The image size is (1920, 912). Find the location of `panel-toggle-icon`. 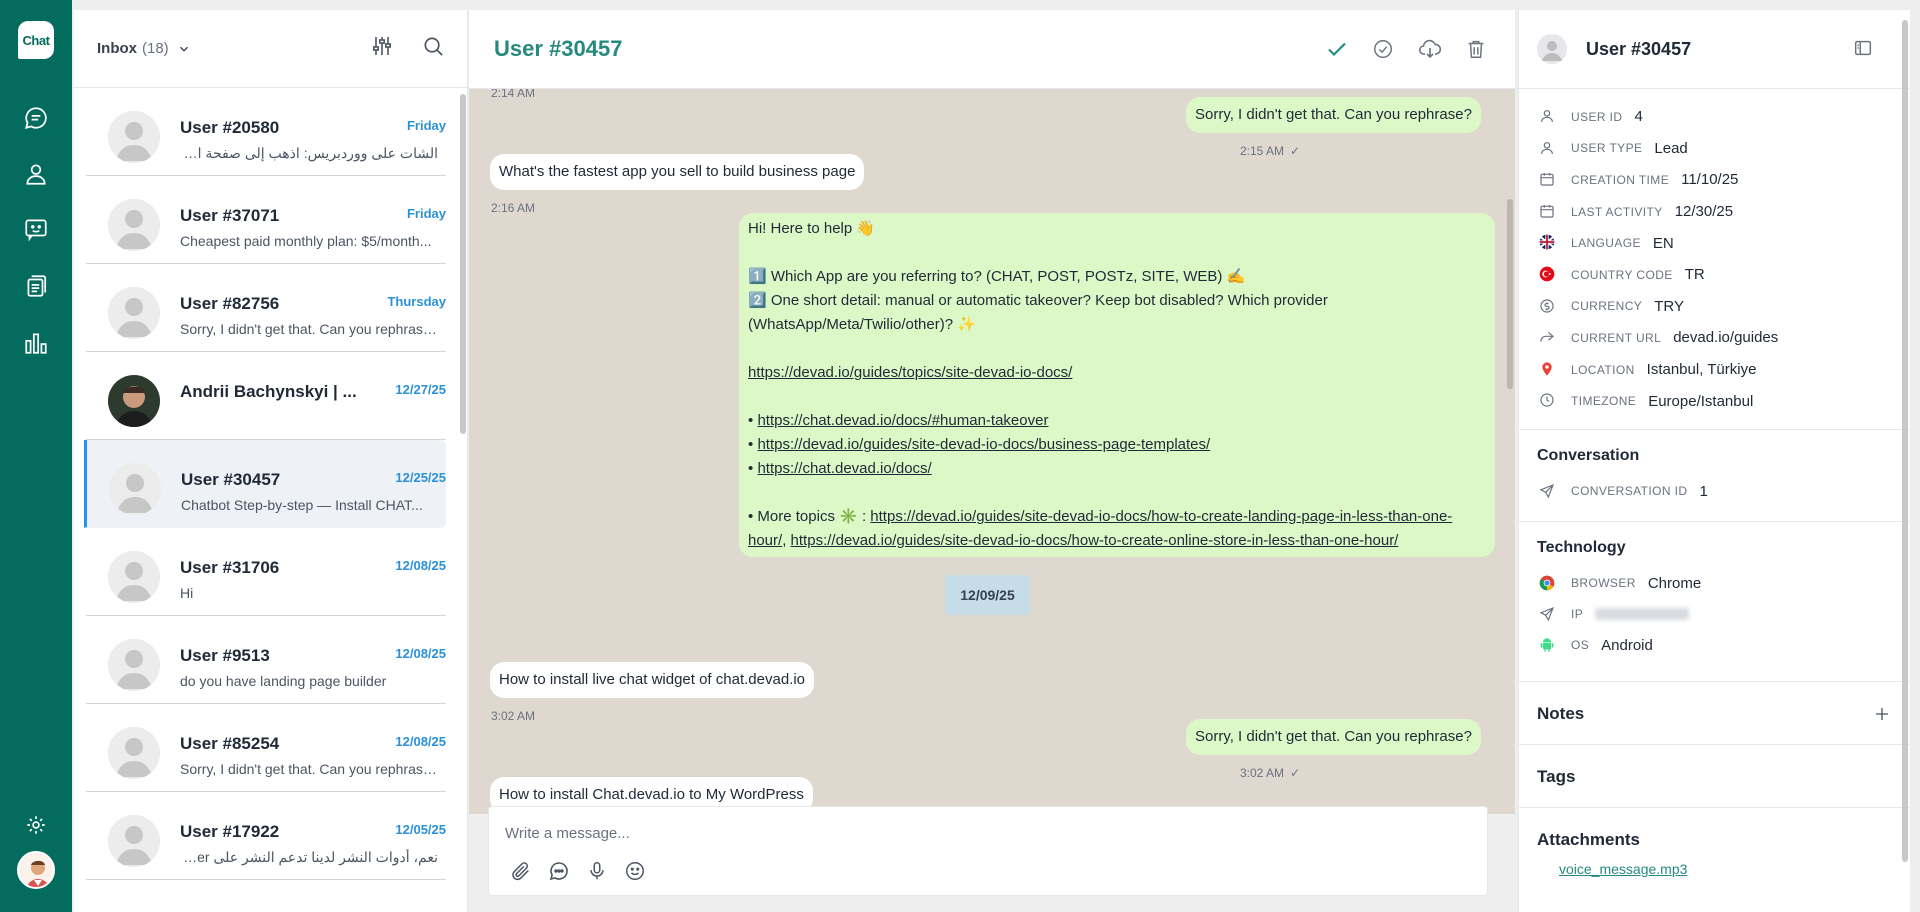

panel-toggle-icon is located at coordinates (1863, 48).